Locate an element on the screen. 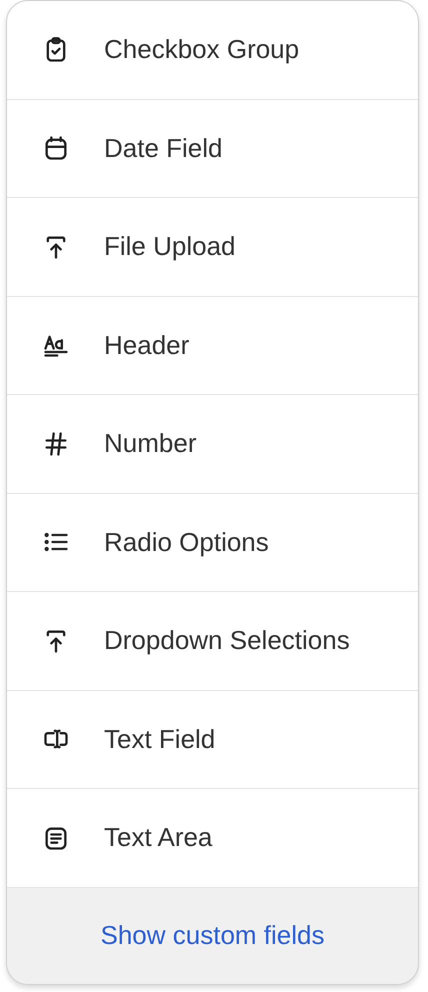  menu-item: Checkbox Group is located at coordinates (212, 50).